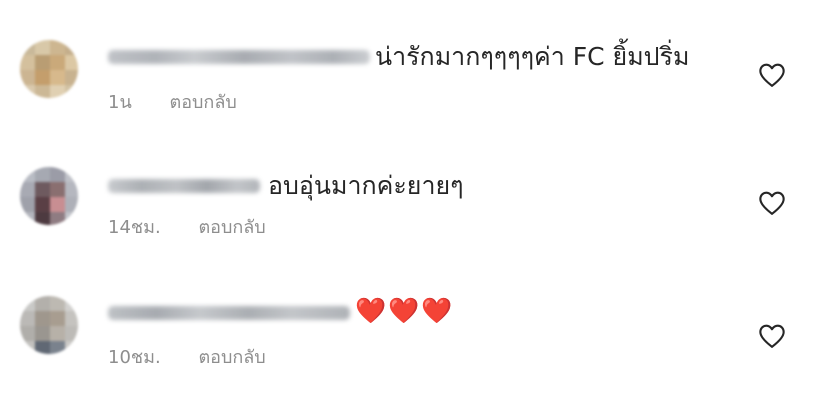 The image size is (828, 400). What do you see at coordinates (120, 102) in the screenshot?
I see `comment-time: 1น` at bounding box center [120, 102].